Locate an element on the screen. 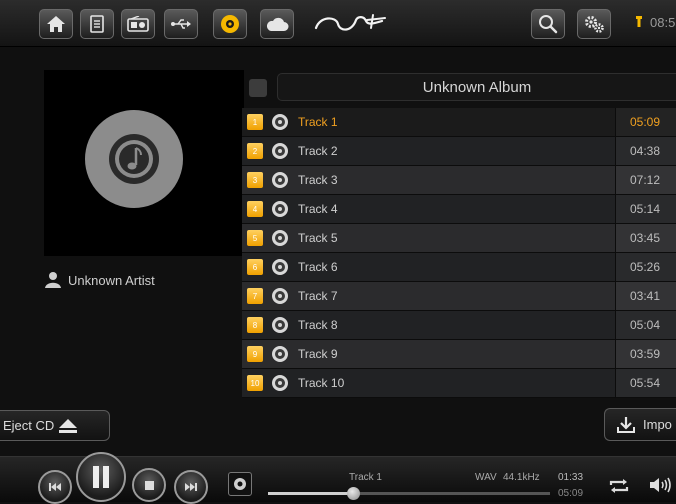  track-duration-cell: 07:12 is located at coordinates (645, 180).